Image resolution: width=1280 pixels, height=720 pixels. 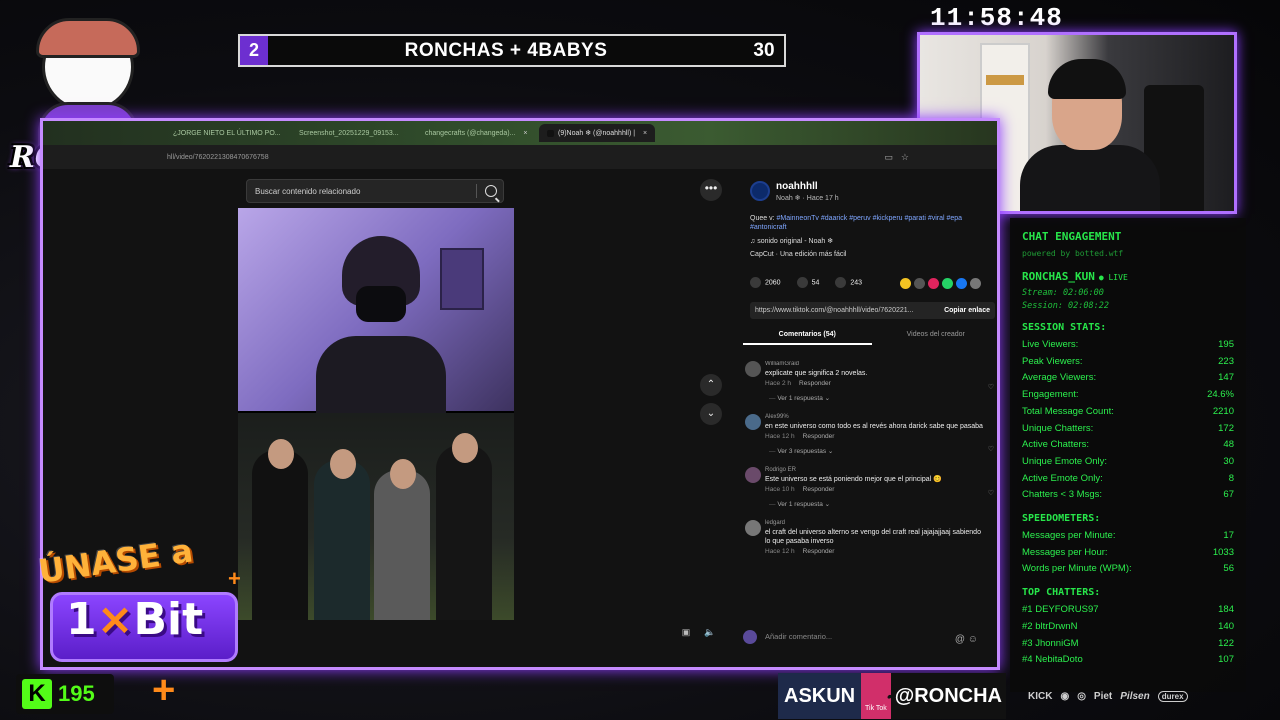 I want to click on like-button: 2060, so click(x=765, y=282).